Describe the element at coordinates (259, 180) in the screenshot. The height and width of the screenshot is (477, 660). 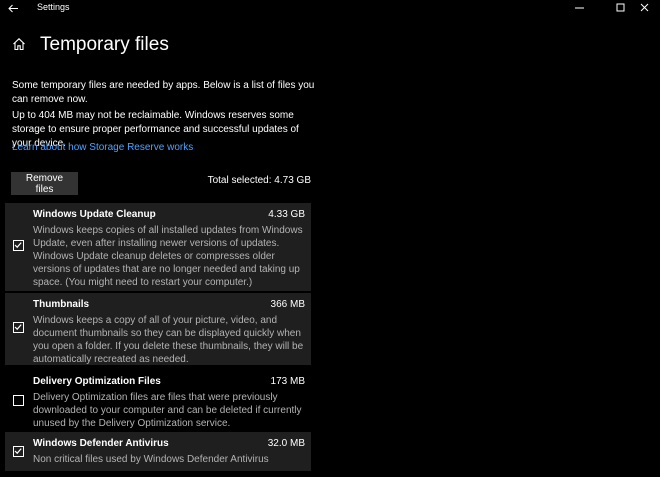
I see `total-selected: Total selected: 4.73 GB` at that location.